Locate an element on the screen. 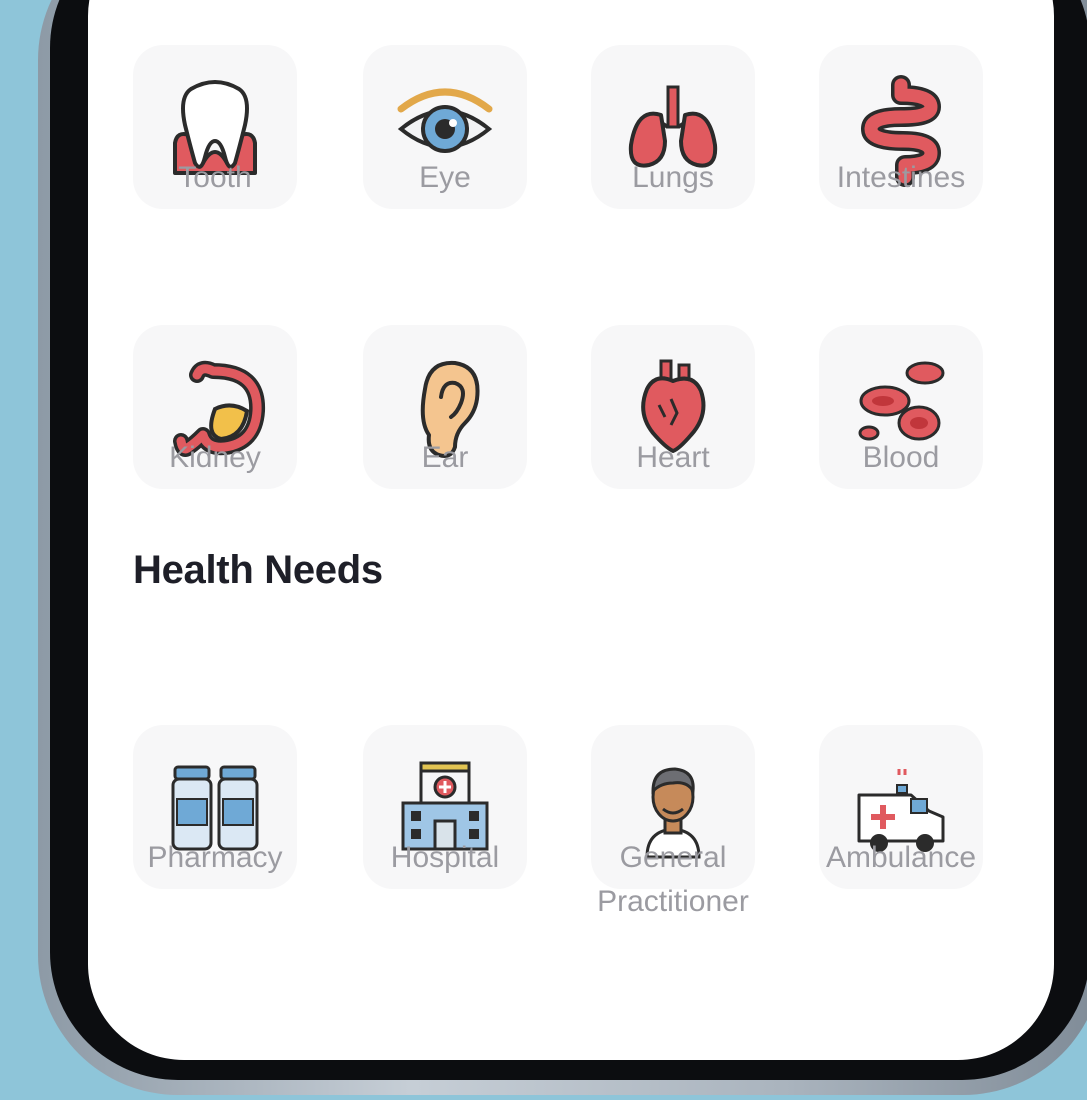 The image size is (1087, 1100). category-label: Heart is located at coordinates (673, 457).